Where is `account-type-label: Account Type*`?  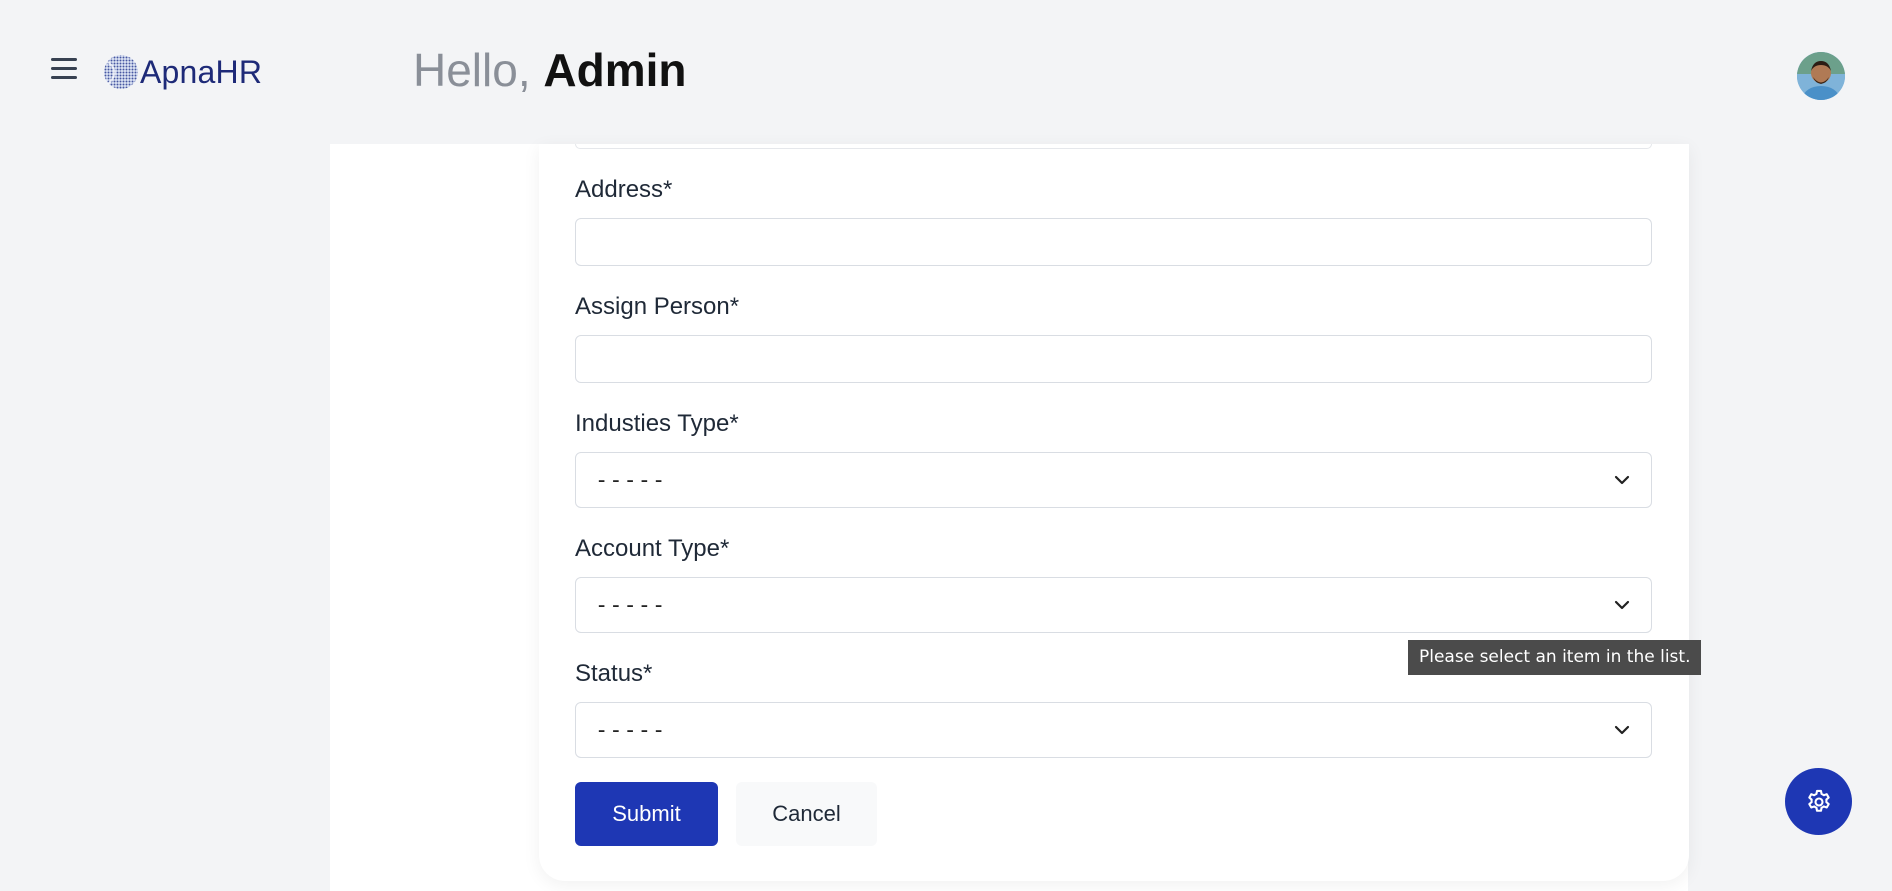
account-type-label: Account Type* is located at coordinates (652, 548).